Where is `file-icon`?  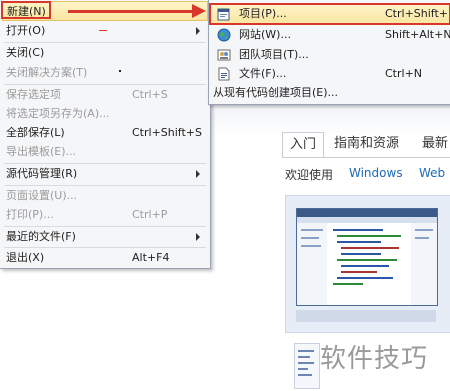
file-icon is located at coordinates (224, 74).